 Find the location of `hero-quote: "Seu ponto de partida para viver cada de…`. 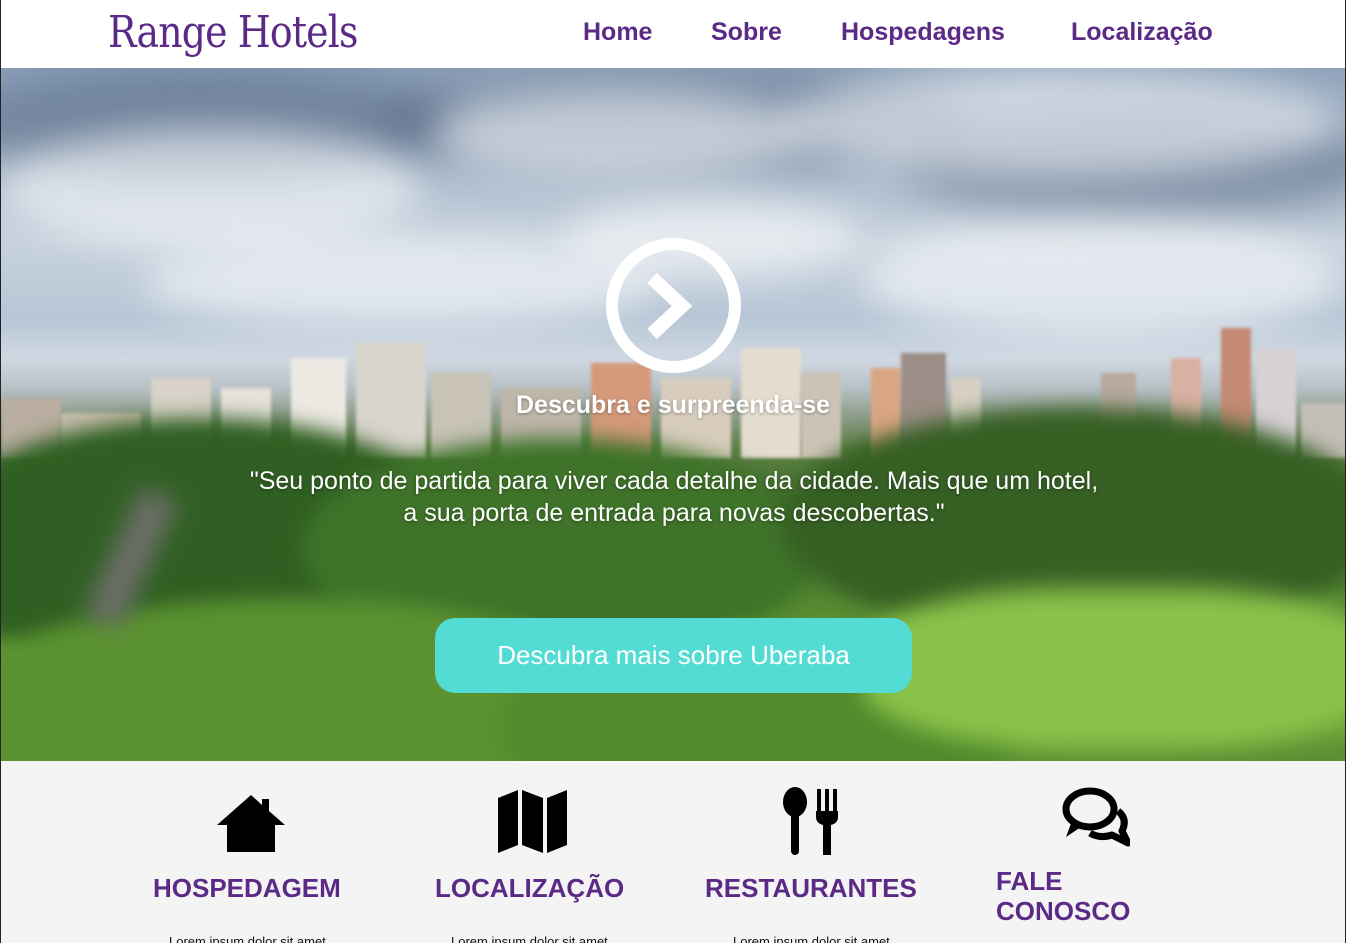

hero-quote: "Seu ponto de partida para viver cada de… is located at coordinates (674, 497).